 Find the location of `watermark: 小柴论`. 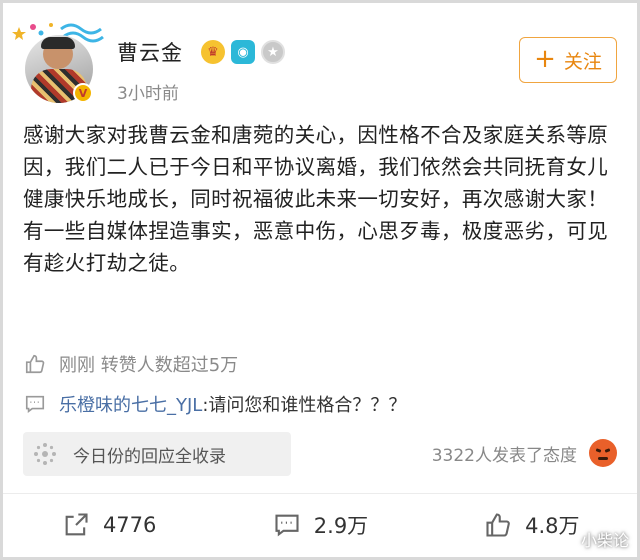

watermark: 小柴论 is located at coordinates (604, 540).